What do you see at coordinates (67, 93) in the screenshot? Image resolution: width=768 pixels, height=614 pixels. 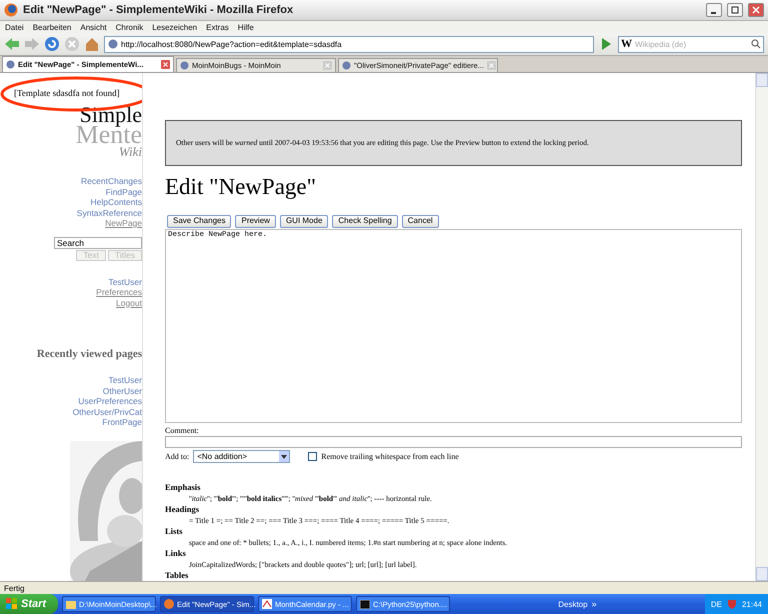 I see `template-message: [Template sdasdfa not found]` at bounding box center [67, 93].